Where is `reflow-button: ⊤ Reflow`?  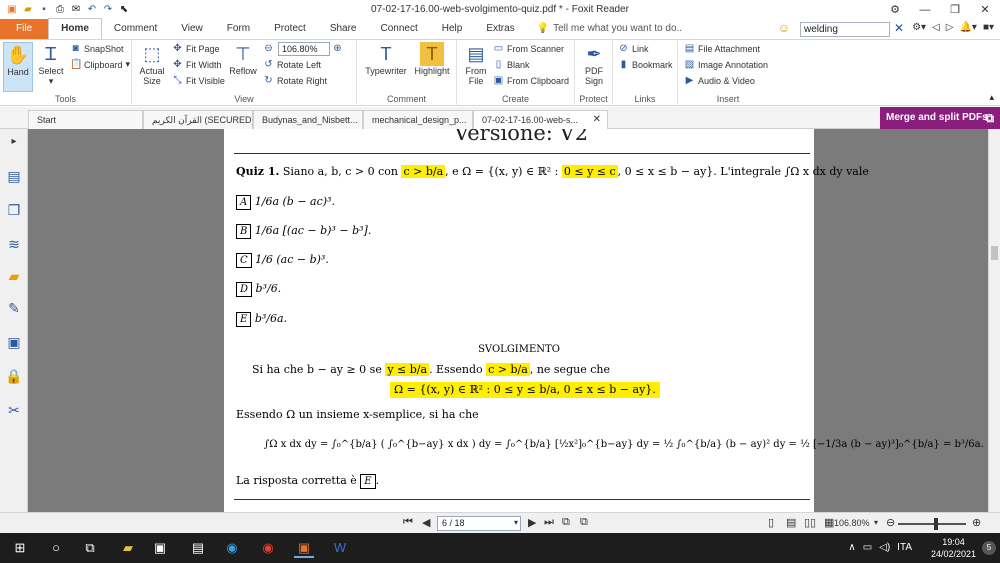 reflow-button: ⊤ Reflow is located at coordinates (243, 59).